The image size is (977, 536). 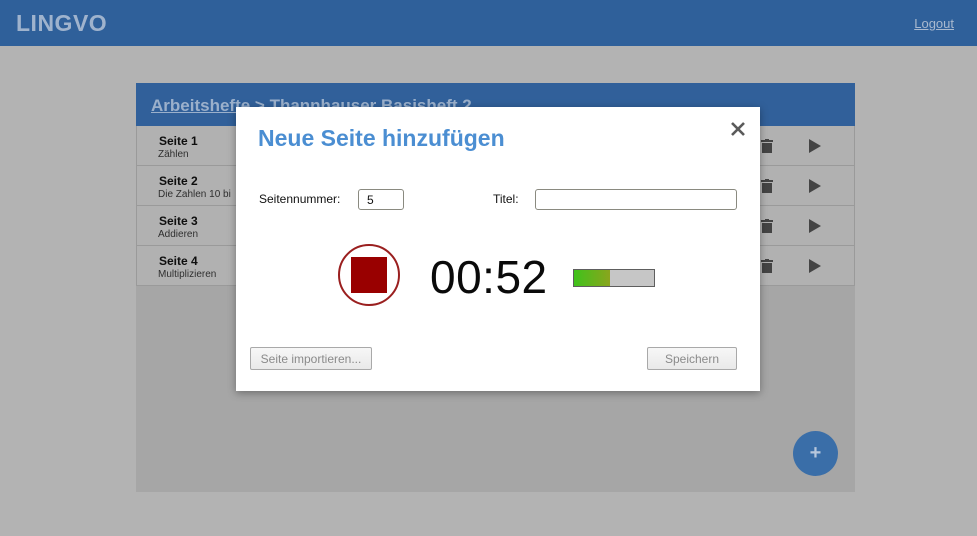 I want to click on page-title: Seite 1, so click(x=178, y=141).